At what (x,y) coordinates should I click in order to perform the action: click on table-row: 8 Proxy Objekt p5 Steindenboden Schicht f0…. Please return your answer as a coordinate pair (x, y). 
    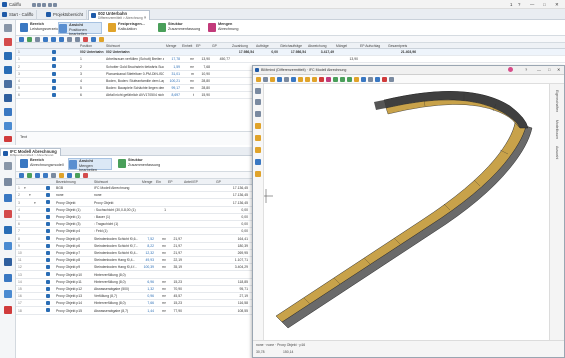
    Looking at the image, I should click on (134, 239).